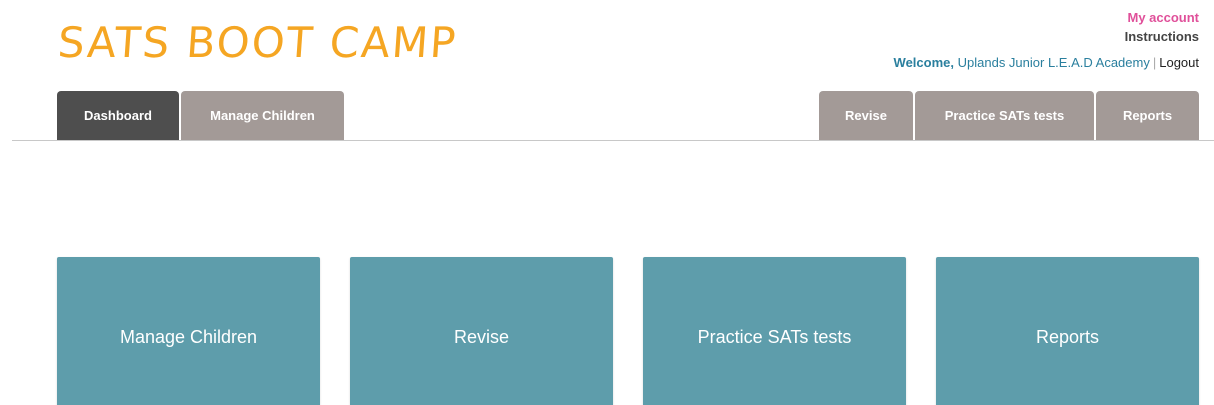 The width and height of the screenshot is (1214, 405). Describe the element at coordinates (1147, 115) in the screenshot. I see `tab-reports: Reports` at that location.